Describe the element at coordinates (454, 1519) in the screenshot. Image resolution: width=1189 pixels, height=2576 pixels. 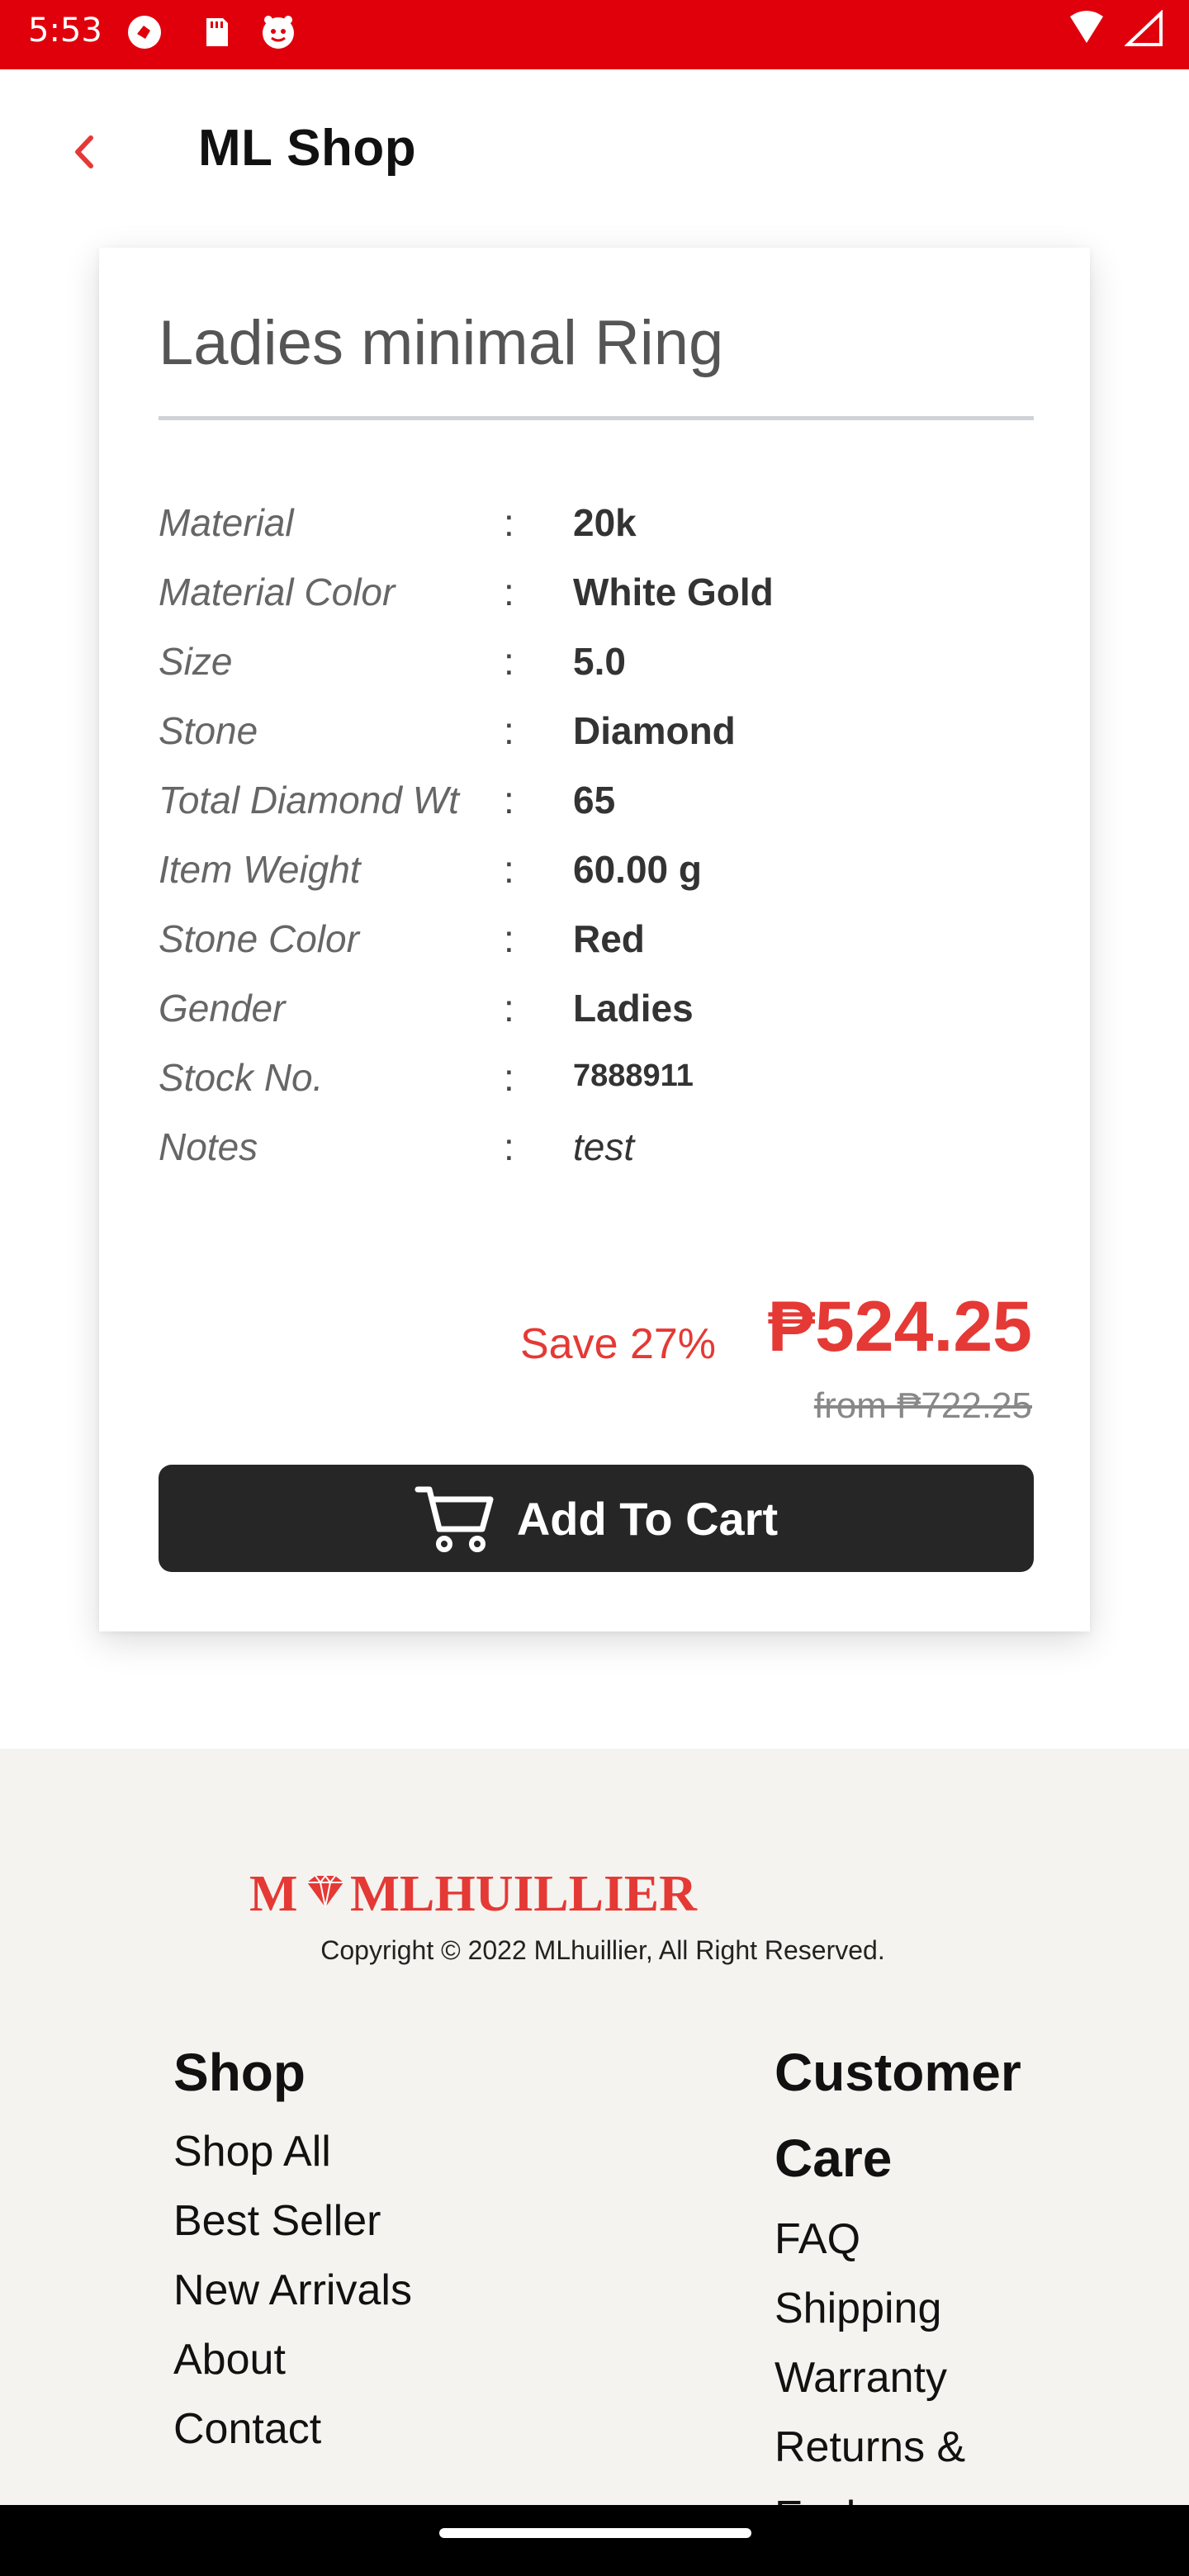
I see `cart-icon` at that location.